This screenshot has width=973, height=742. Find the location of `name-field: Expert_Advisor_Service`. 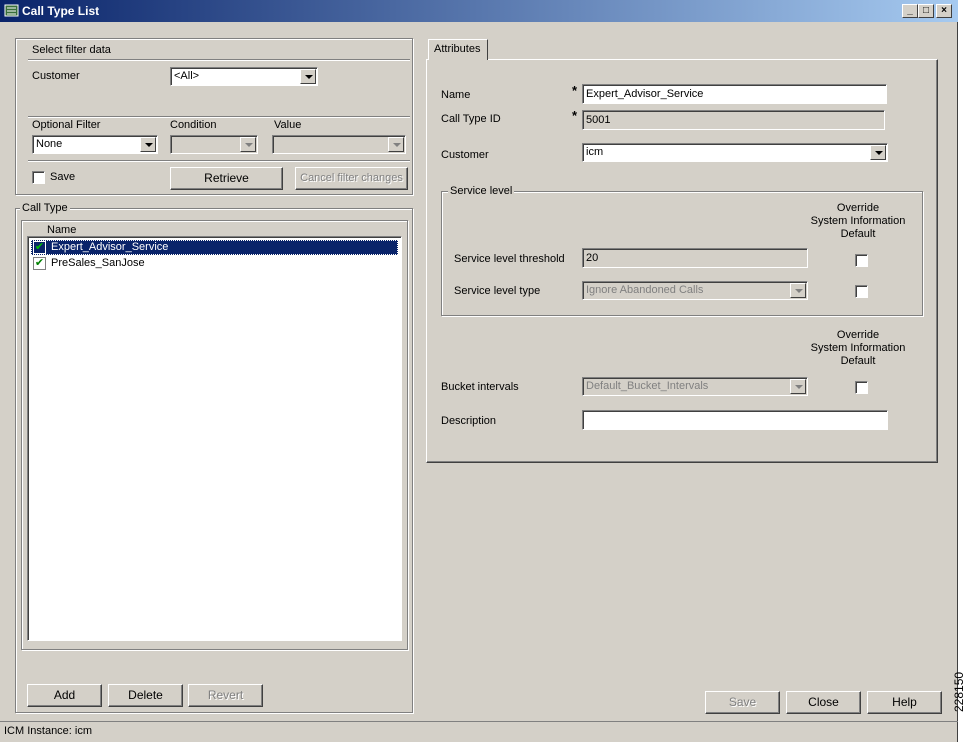

name-field: Expert_Advisor_Service is located at coordinates (734, 94).